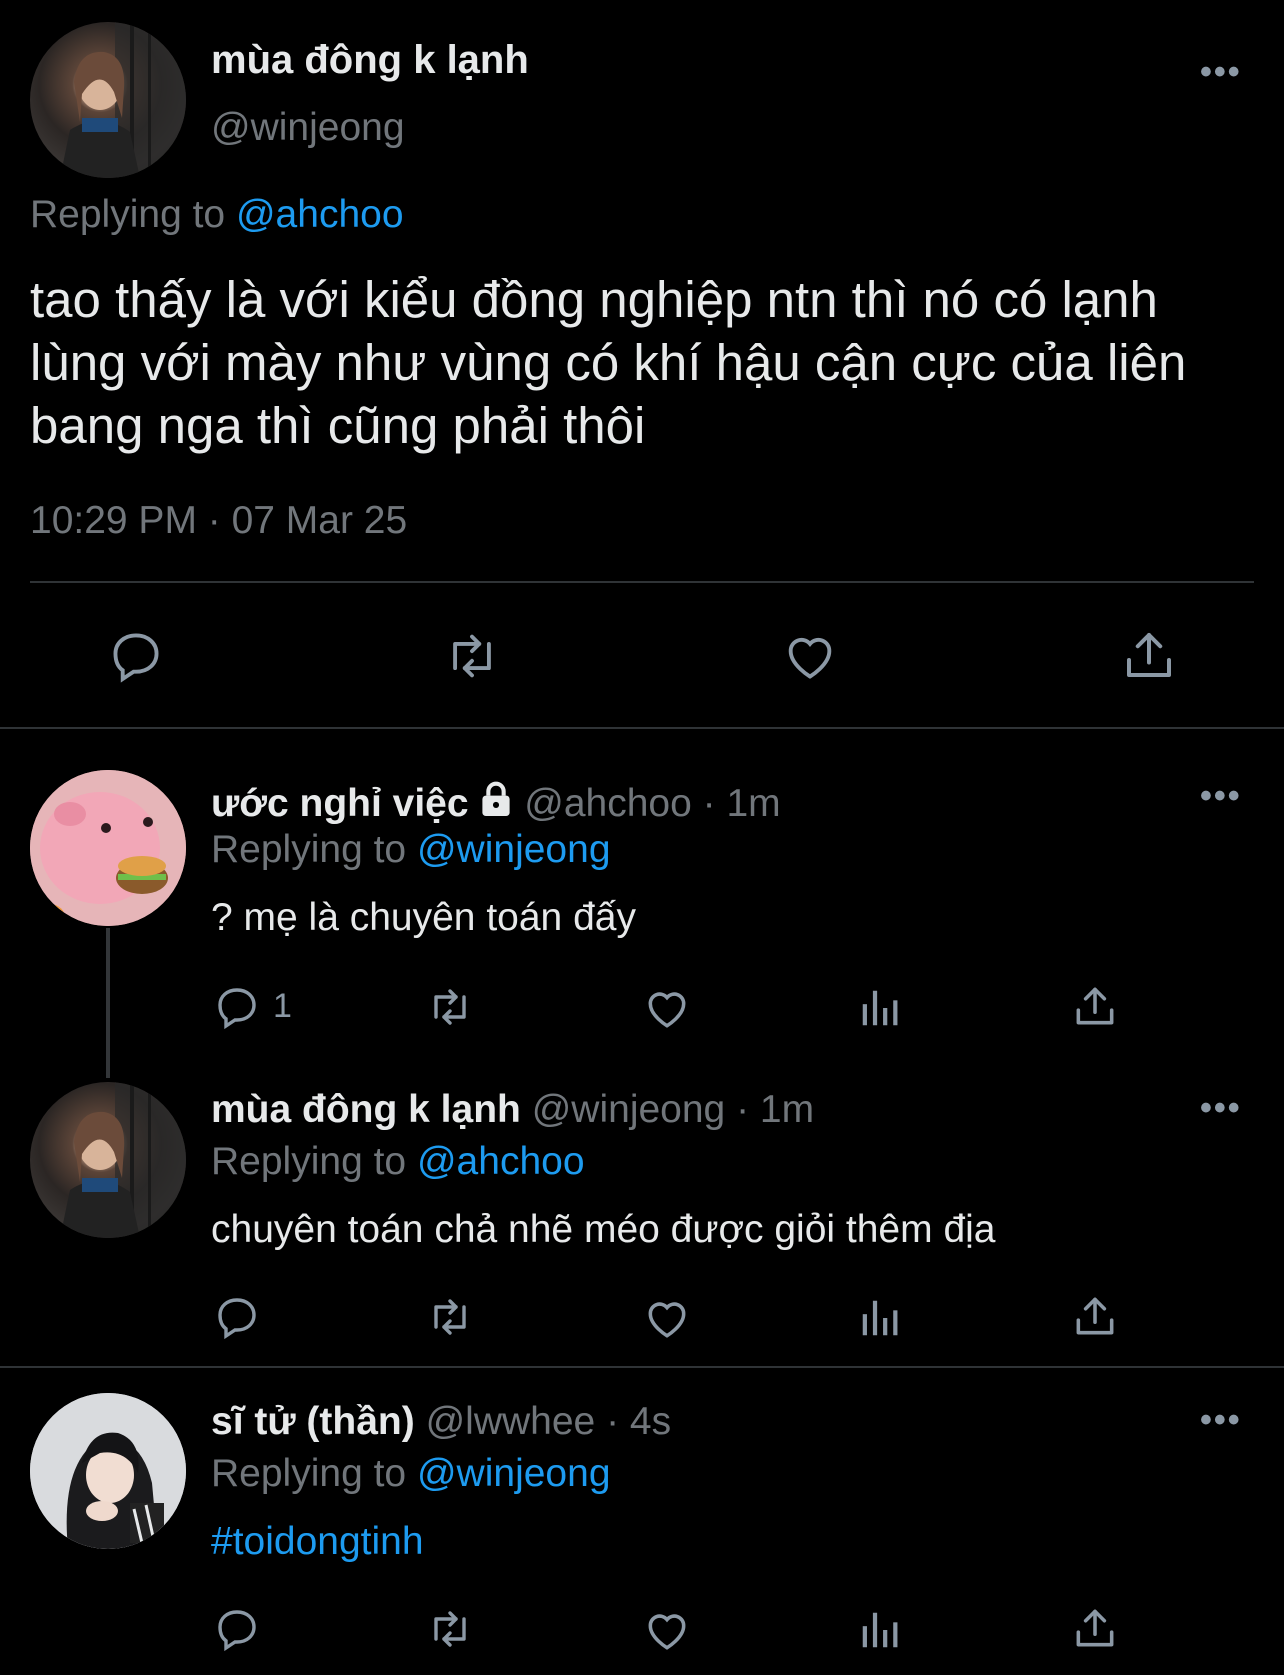 This screenshot has height=1675, width=1284. I want to click on author-handle: @lwwhee, so click(511, 1421).